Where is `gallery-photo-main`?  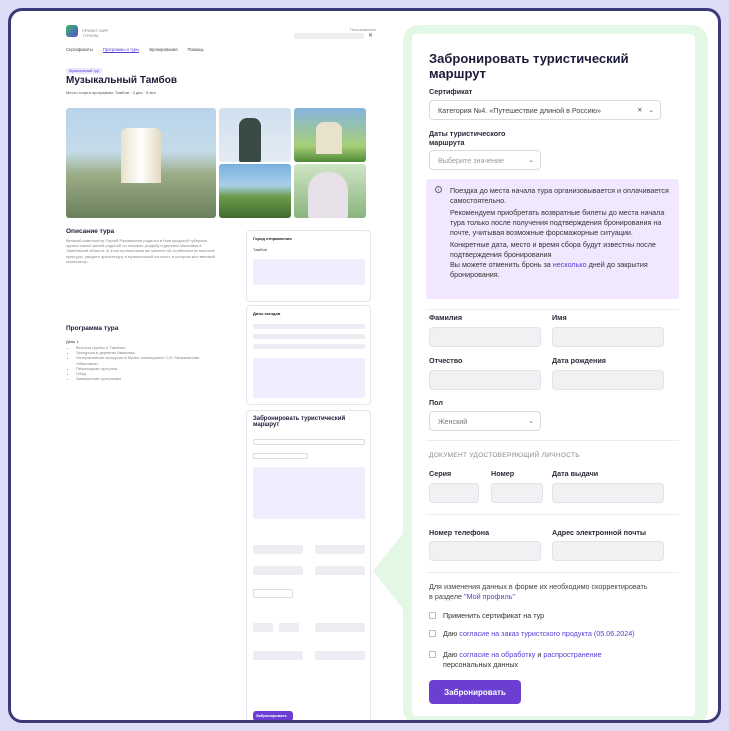
gallery-photo-main is located at coordinates (141, 163).